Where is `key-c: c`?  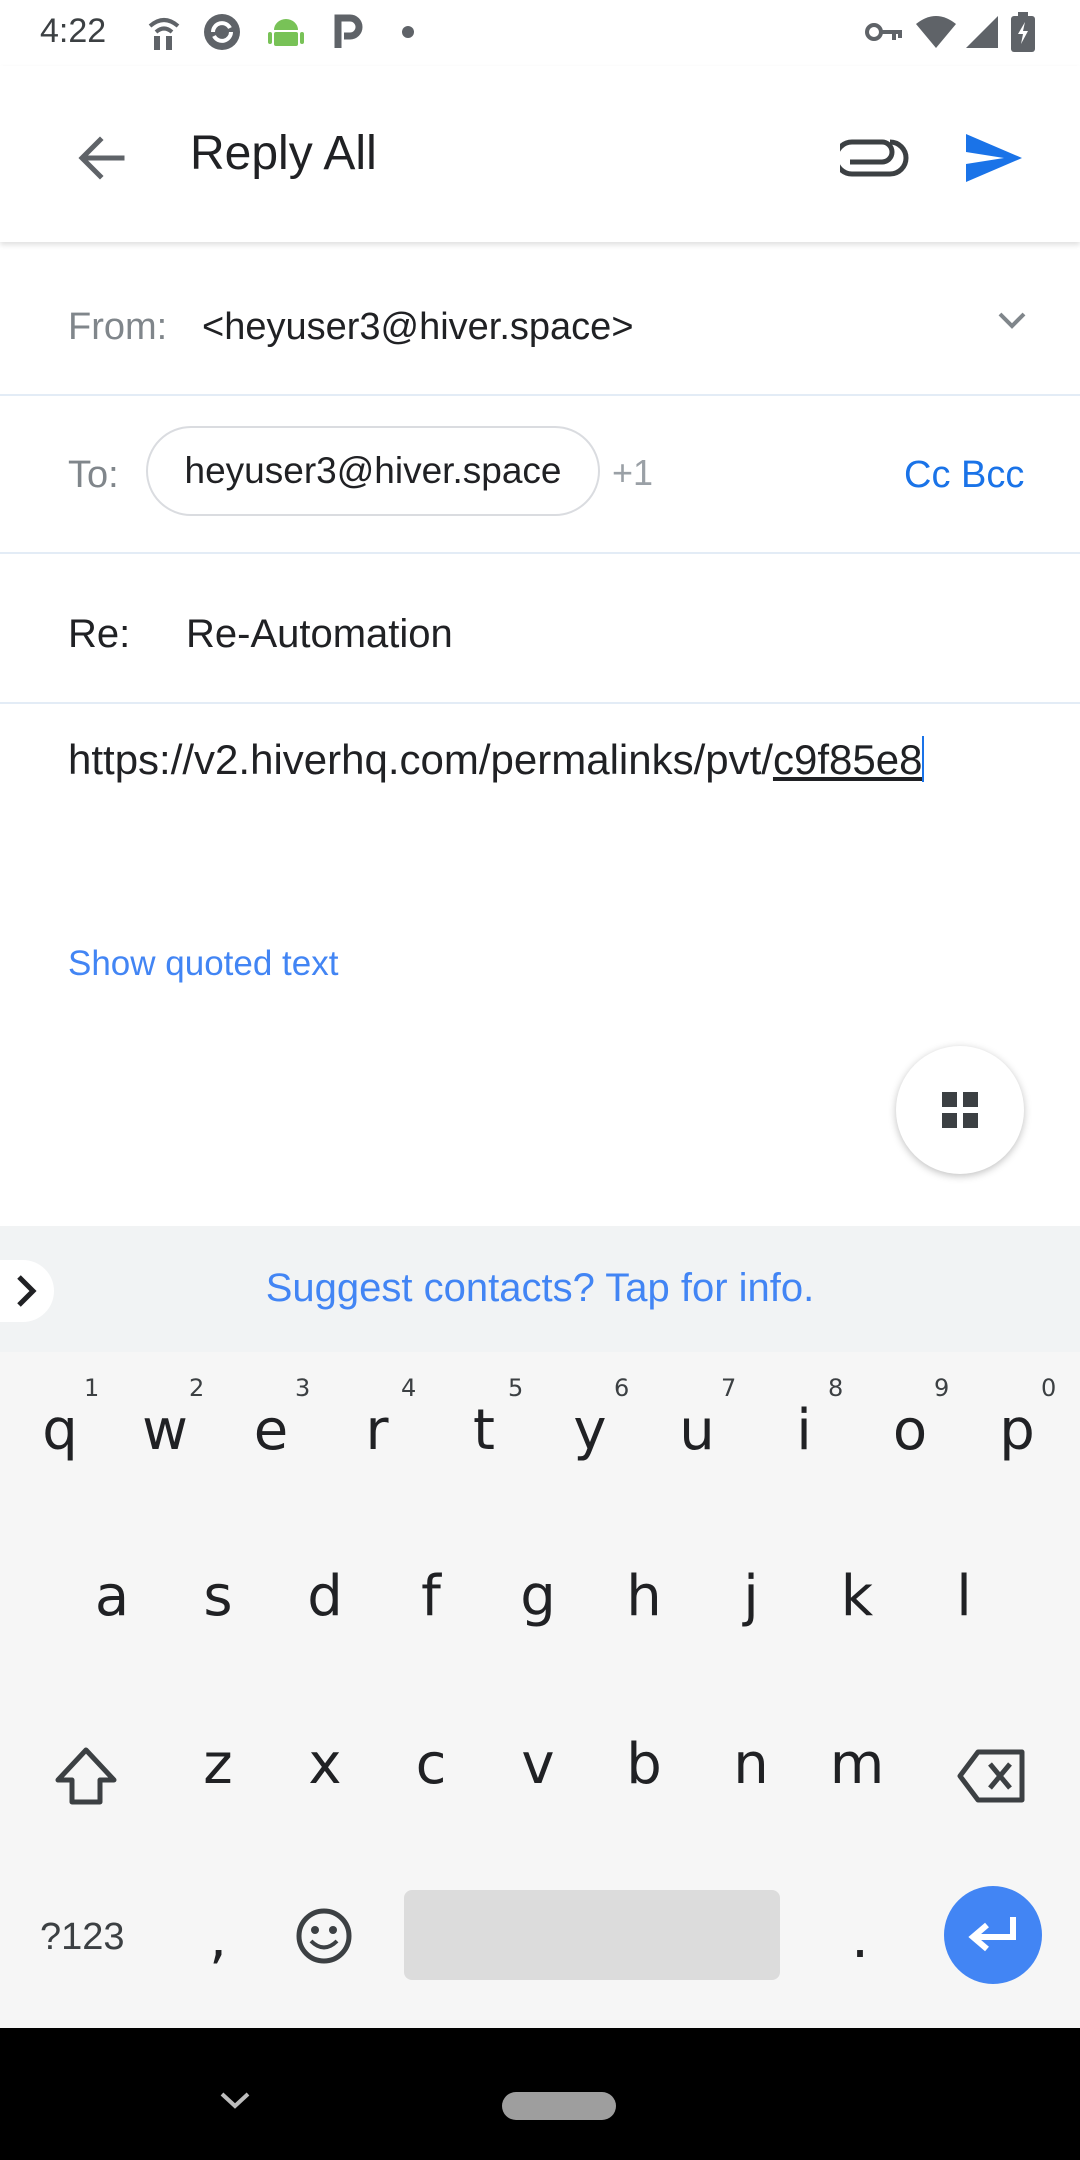
key-c: c is located at coordinates (431, 1764).